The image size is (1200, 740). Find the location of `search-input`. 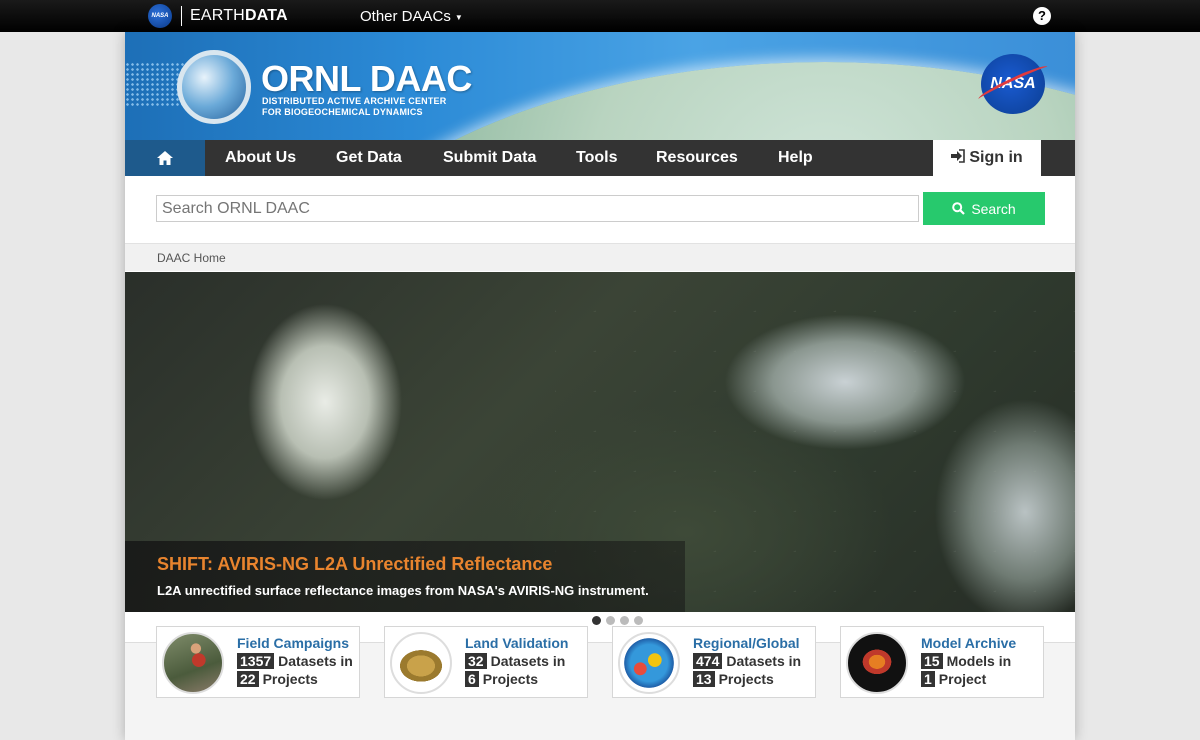

search-input is located at coordinates (537, 208).